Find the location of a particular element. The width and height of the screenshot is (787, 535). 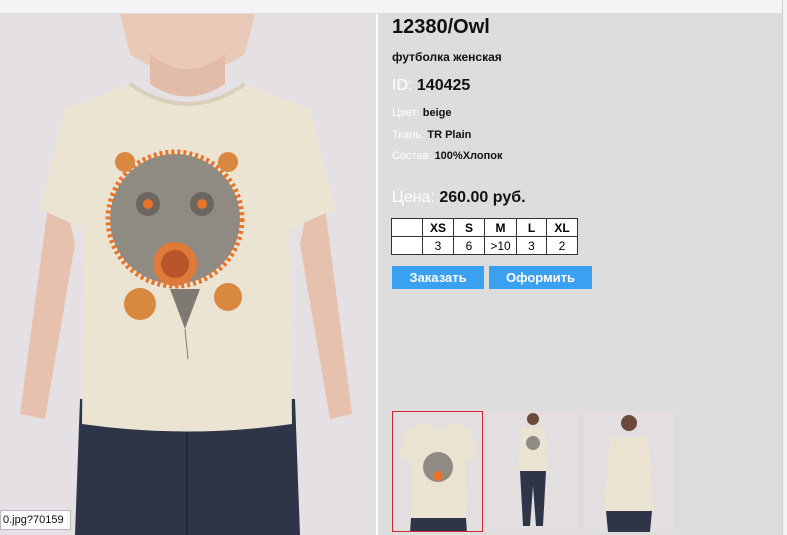

color-value: beige is located at coordinates (437, 113).